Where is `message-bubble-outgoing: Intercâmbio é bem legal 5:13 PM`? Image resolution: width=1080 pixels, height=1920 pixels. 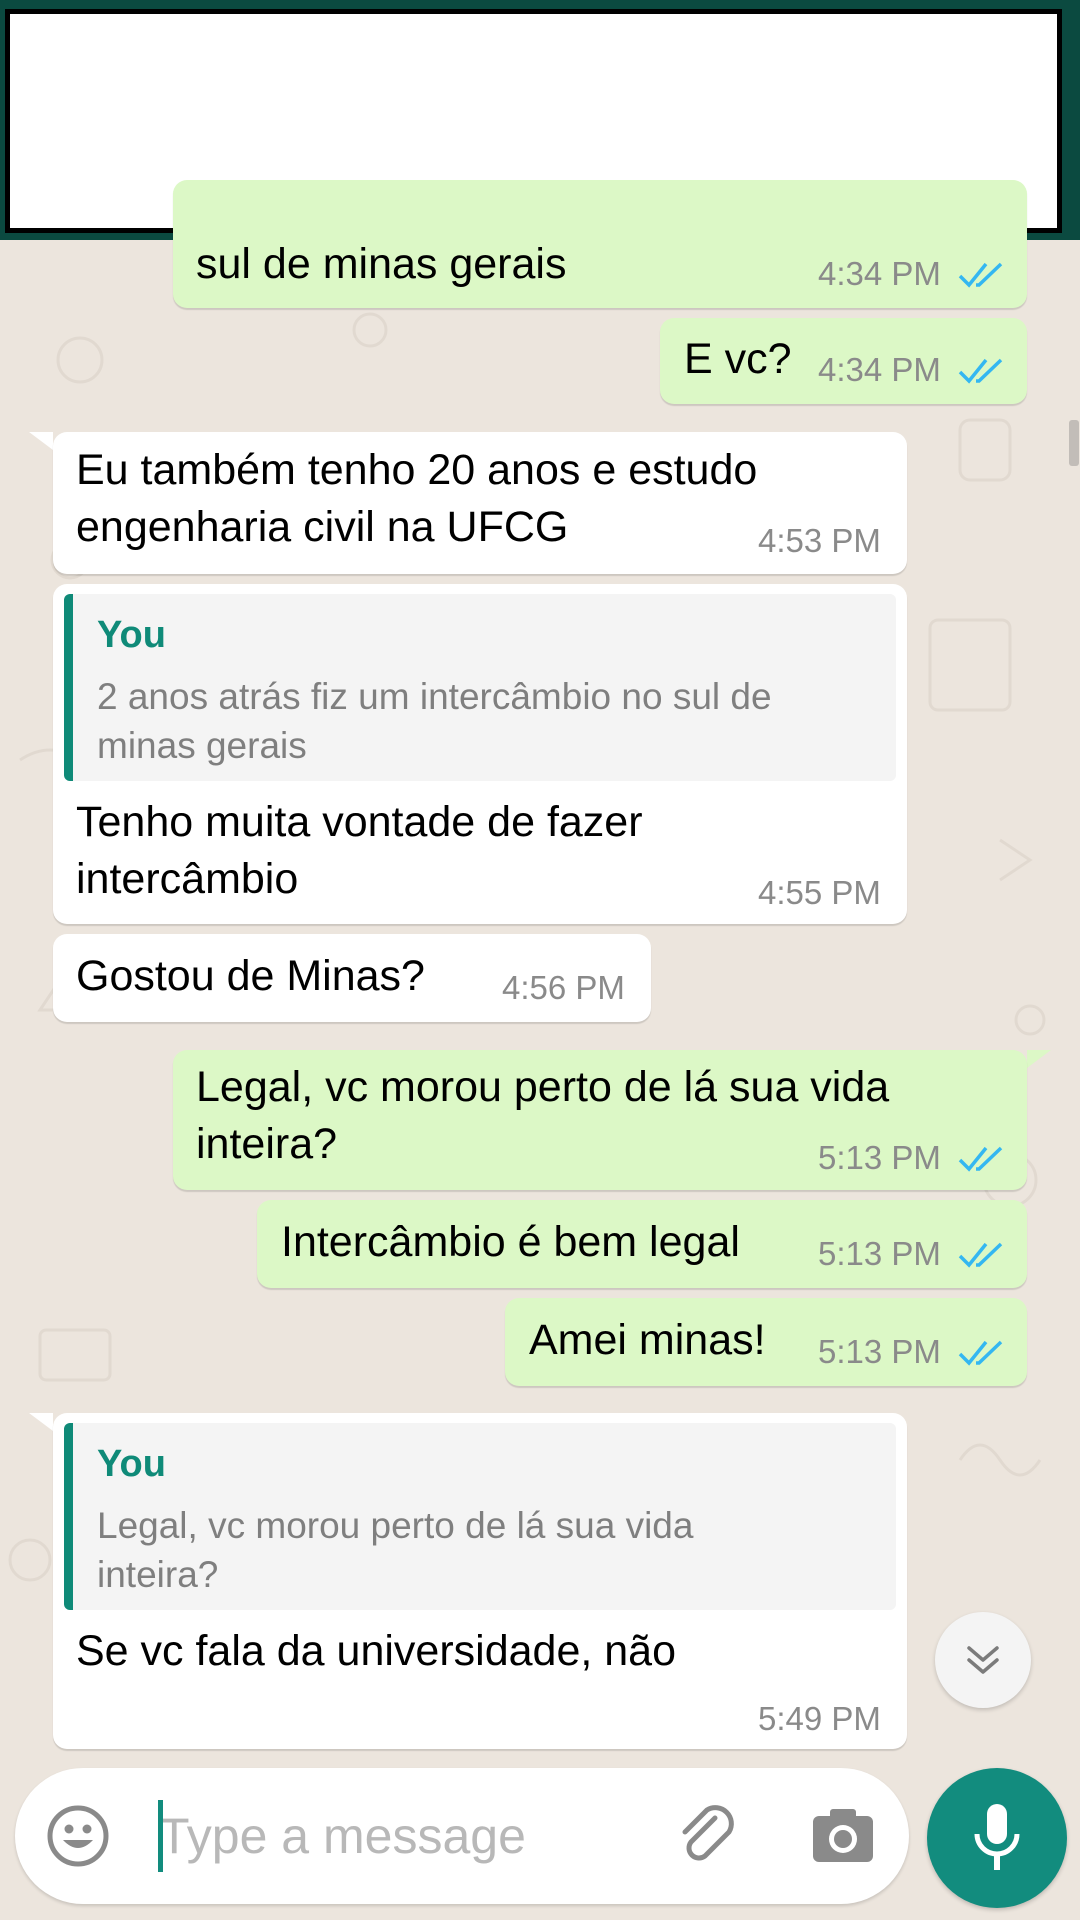
message-bubble-outgoing: Intercâmbio é bem legal 5:13 PM is located at coordinates (642, 1244).